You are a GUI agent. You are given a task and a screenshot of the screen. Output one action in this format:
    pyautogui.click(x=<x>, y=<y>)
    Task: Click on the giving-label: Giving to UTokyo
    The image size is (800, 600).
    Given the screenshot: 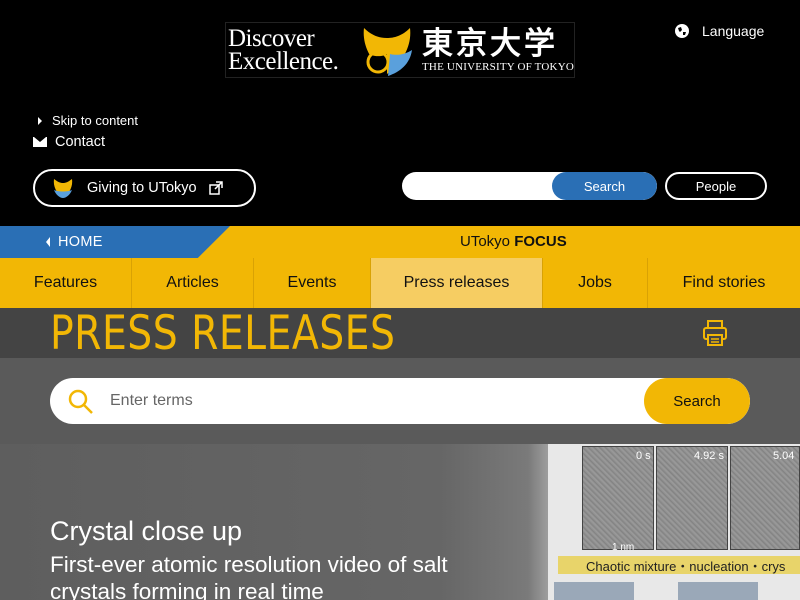 What is the action you would take?
    pyautogui.click(x=142, y=188)
    